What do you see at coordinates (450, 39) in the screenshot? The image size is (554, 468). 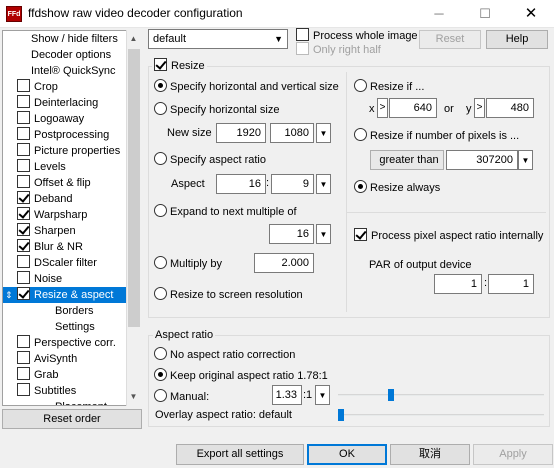 I see `reset-button: Reset` at bounding box center [450, 39].